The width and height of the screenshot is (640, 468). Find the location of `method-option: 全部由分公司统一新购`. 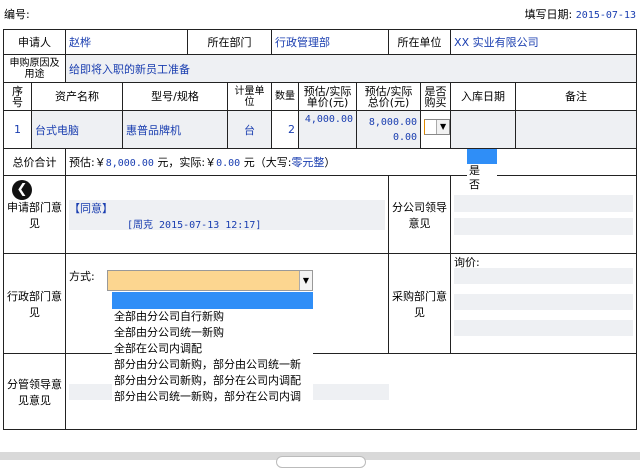

method-option: 全部由分公司统一新购 is located at coordinates (212, 333).